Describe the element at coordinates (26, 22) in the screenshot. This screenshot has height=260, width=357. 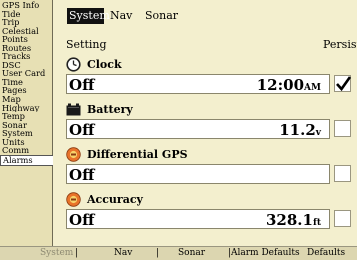
I see `sidebar-item-trip: Trip` at that location.